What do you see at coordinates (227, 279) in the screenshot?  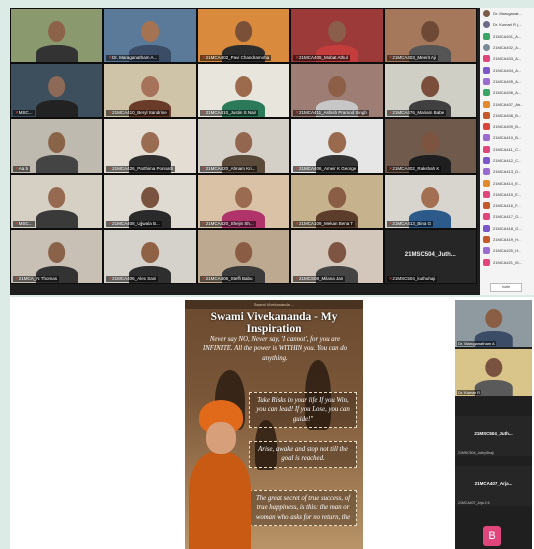 I see `participant-name: 21MCA406_Steffi Babu` at bounding box center [227, 279].